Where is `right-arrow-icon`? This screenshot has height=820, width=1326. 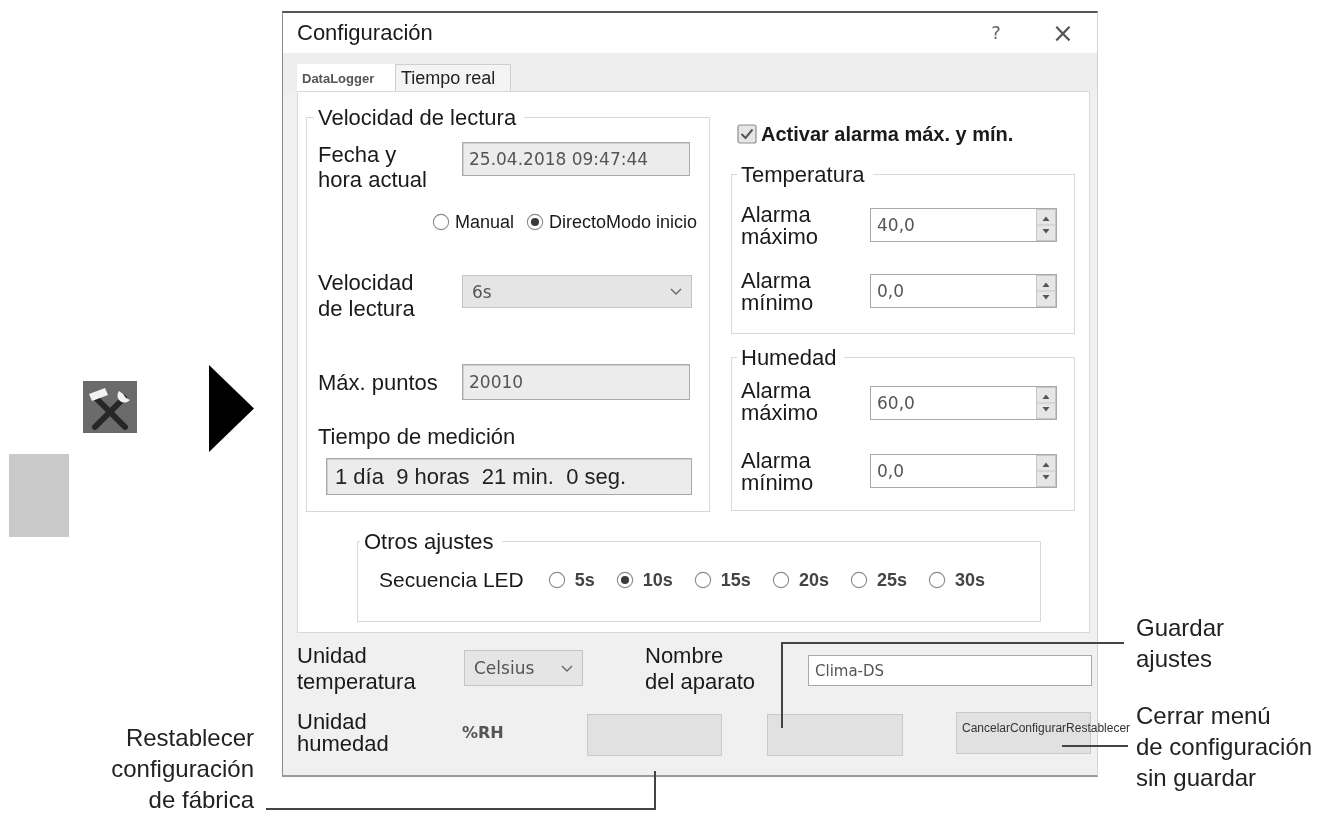 right-arrow-icon is located at coordinates (231, 408).